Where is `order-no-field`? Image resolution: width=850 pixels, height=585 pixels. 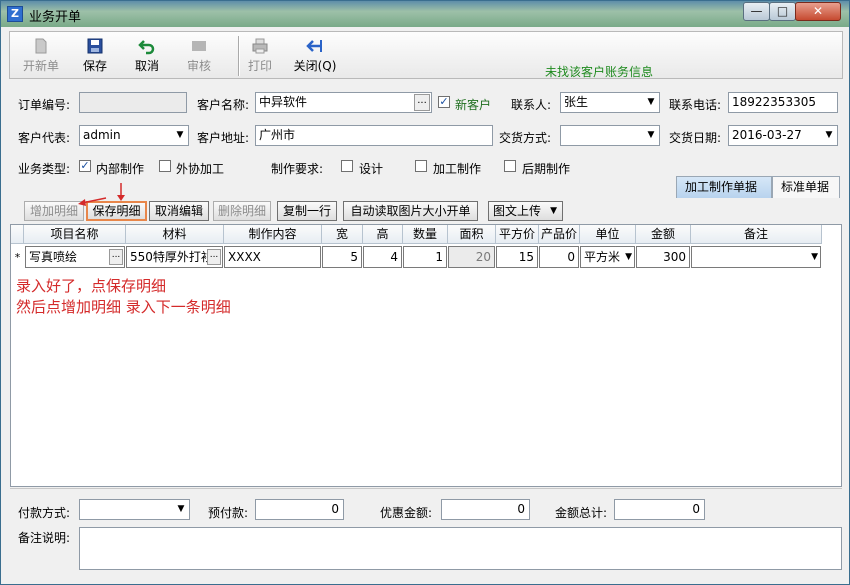 order-no-field is located at coordinates (133, 102).